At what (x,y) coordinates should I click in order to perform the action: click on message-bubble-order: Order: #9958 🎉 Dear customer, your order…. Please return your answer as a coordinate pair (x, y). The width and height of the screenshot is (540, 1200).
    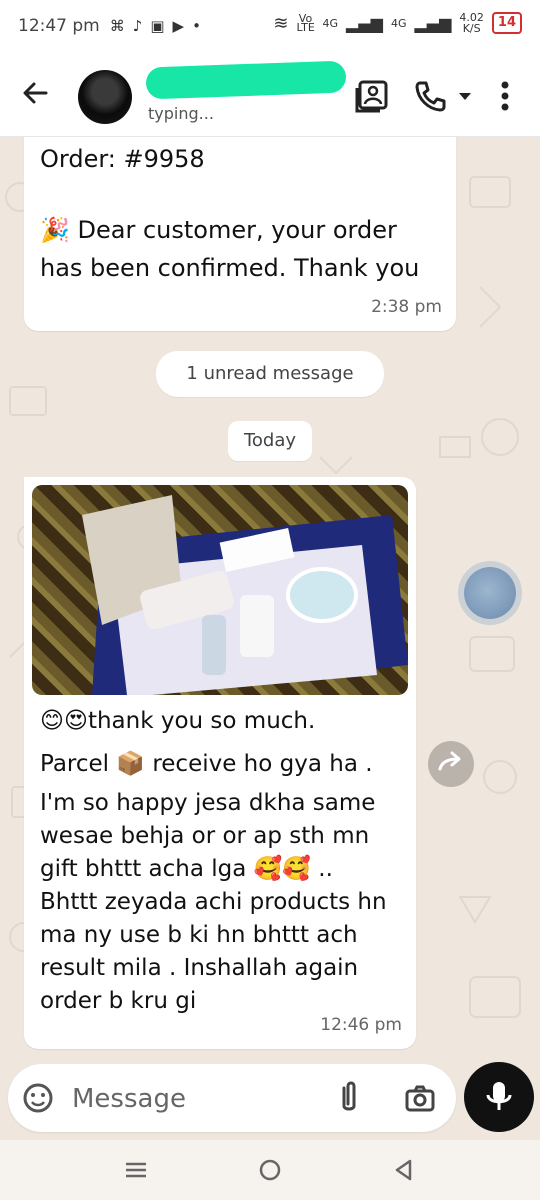
    Looking at the image, I should click on (240, 234).